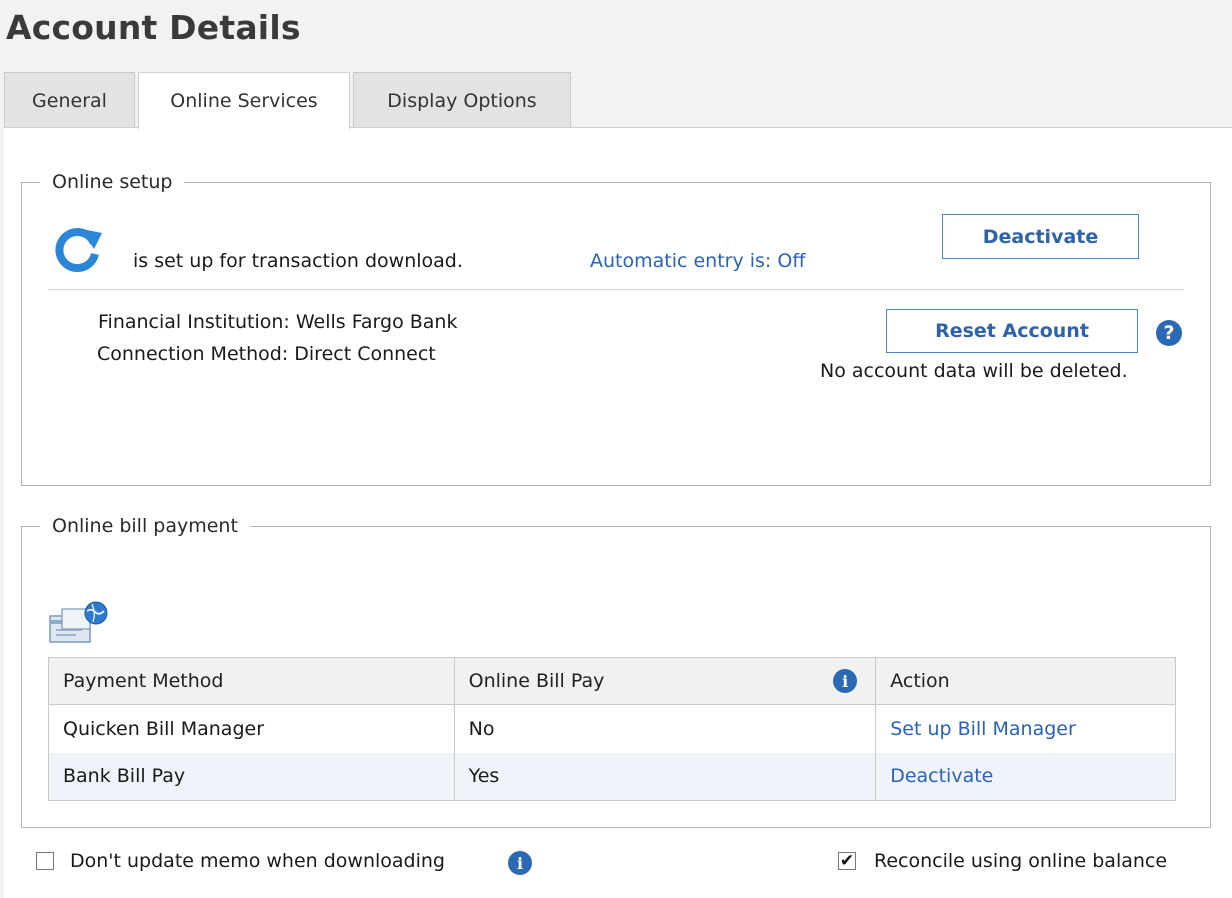 The width and height of the screenshot is (1232, 898). What do you see at coordinates (462, 100) in the screenshot?
I see `tab-display-options: Display Options` at bounding box center [462, 100].